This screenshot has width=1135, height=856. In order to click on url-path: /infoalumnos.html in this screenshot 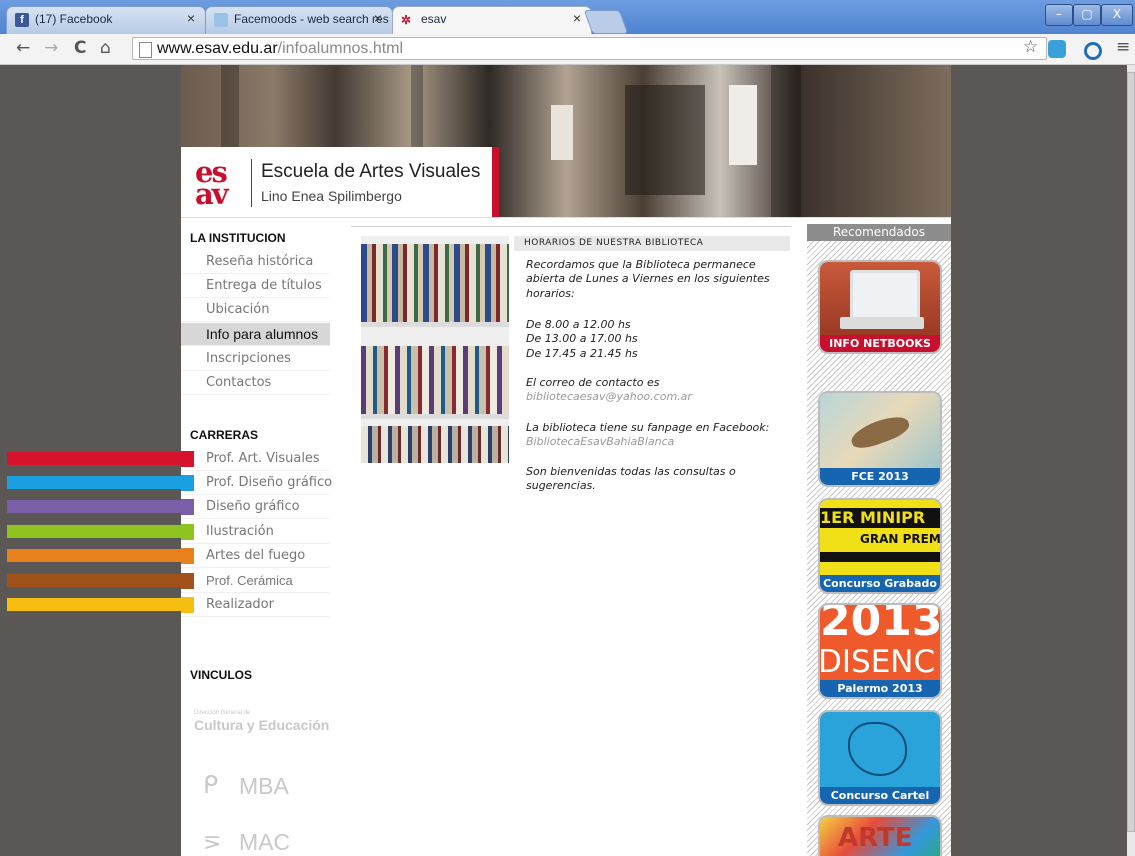, I will do `click(340, 48)`.